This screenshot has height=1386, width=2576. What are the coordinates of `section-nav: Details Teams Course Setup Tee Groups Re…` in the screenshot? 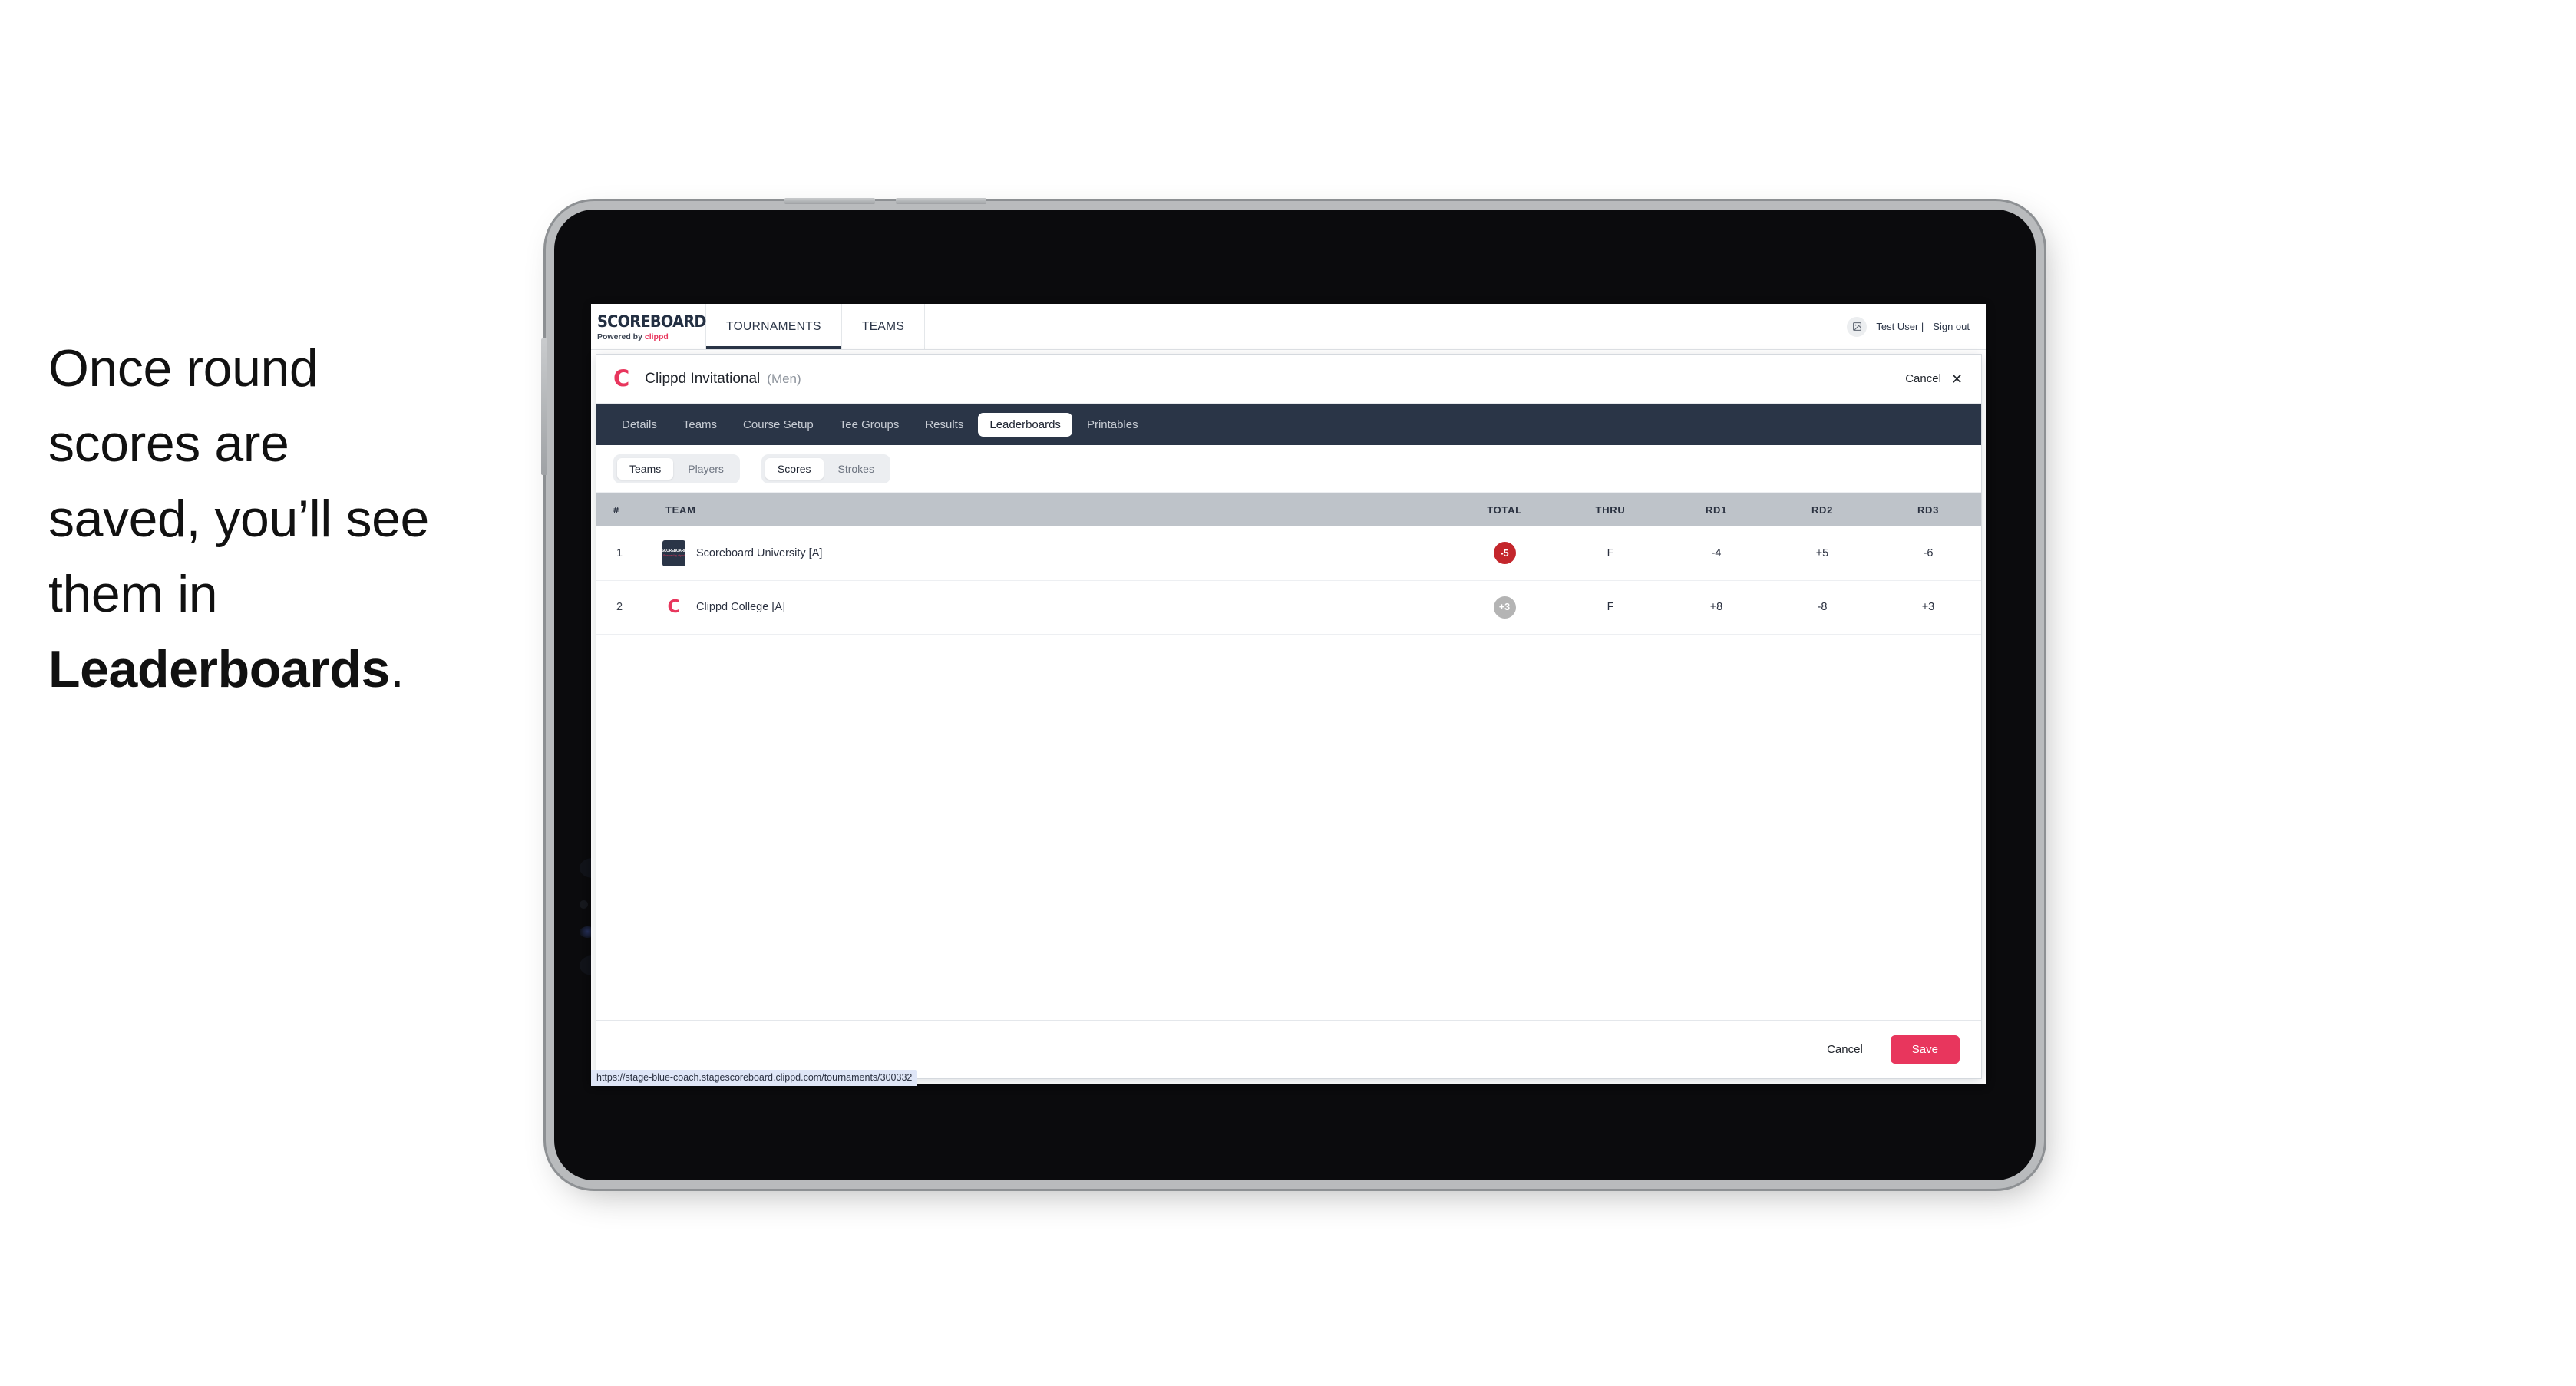 It's located at (1288, 424).